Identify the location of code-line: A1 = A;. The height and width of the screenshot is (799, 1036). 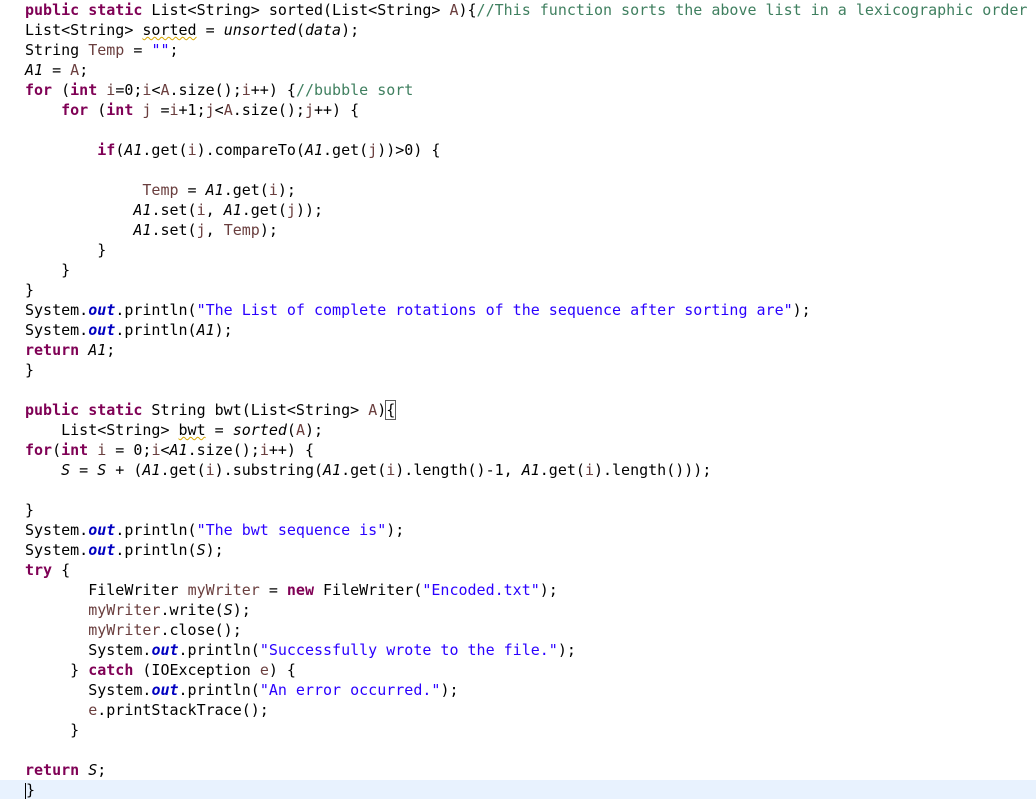
(44, 70).